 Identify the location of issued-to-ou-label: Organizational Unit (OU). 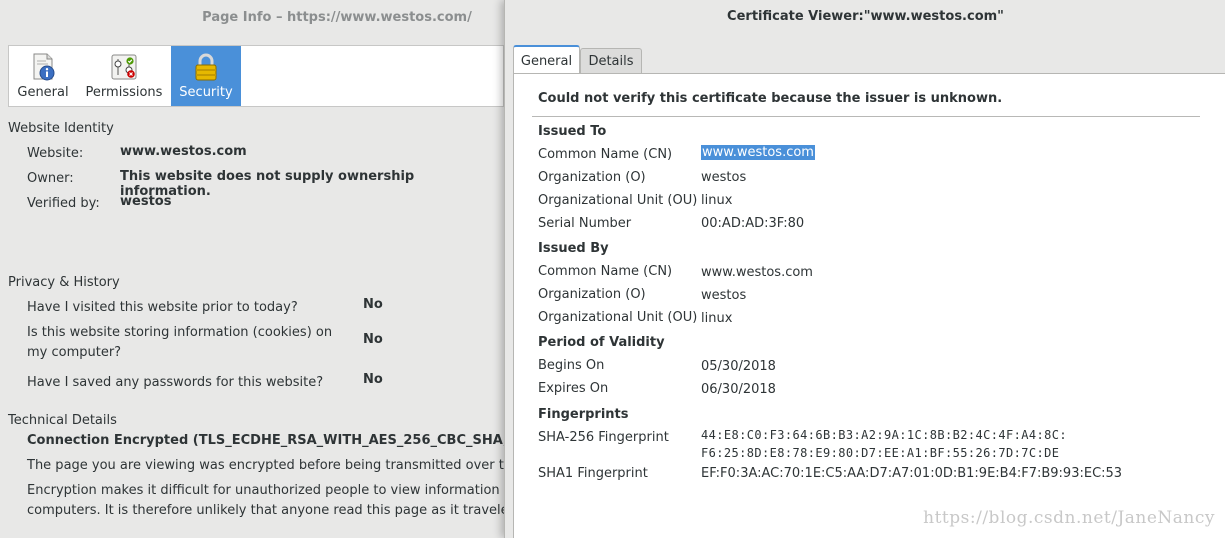
(618, 200).